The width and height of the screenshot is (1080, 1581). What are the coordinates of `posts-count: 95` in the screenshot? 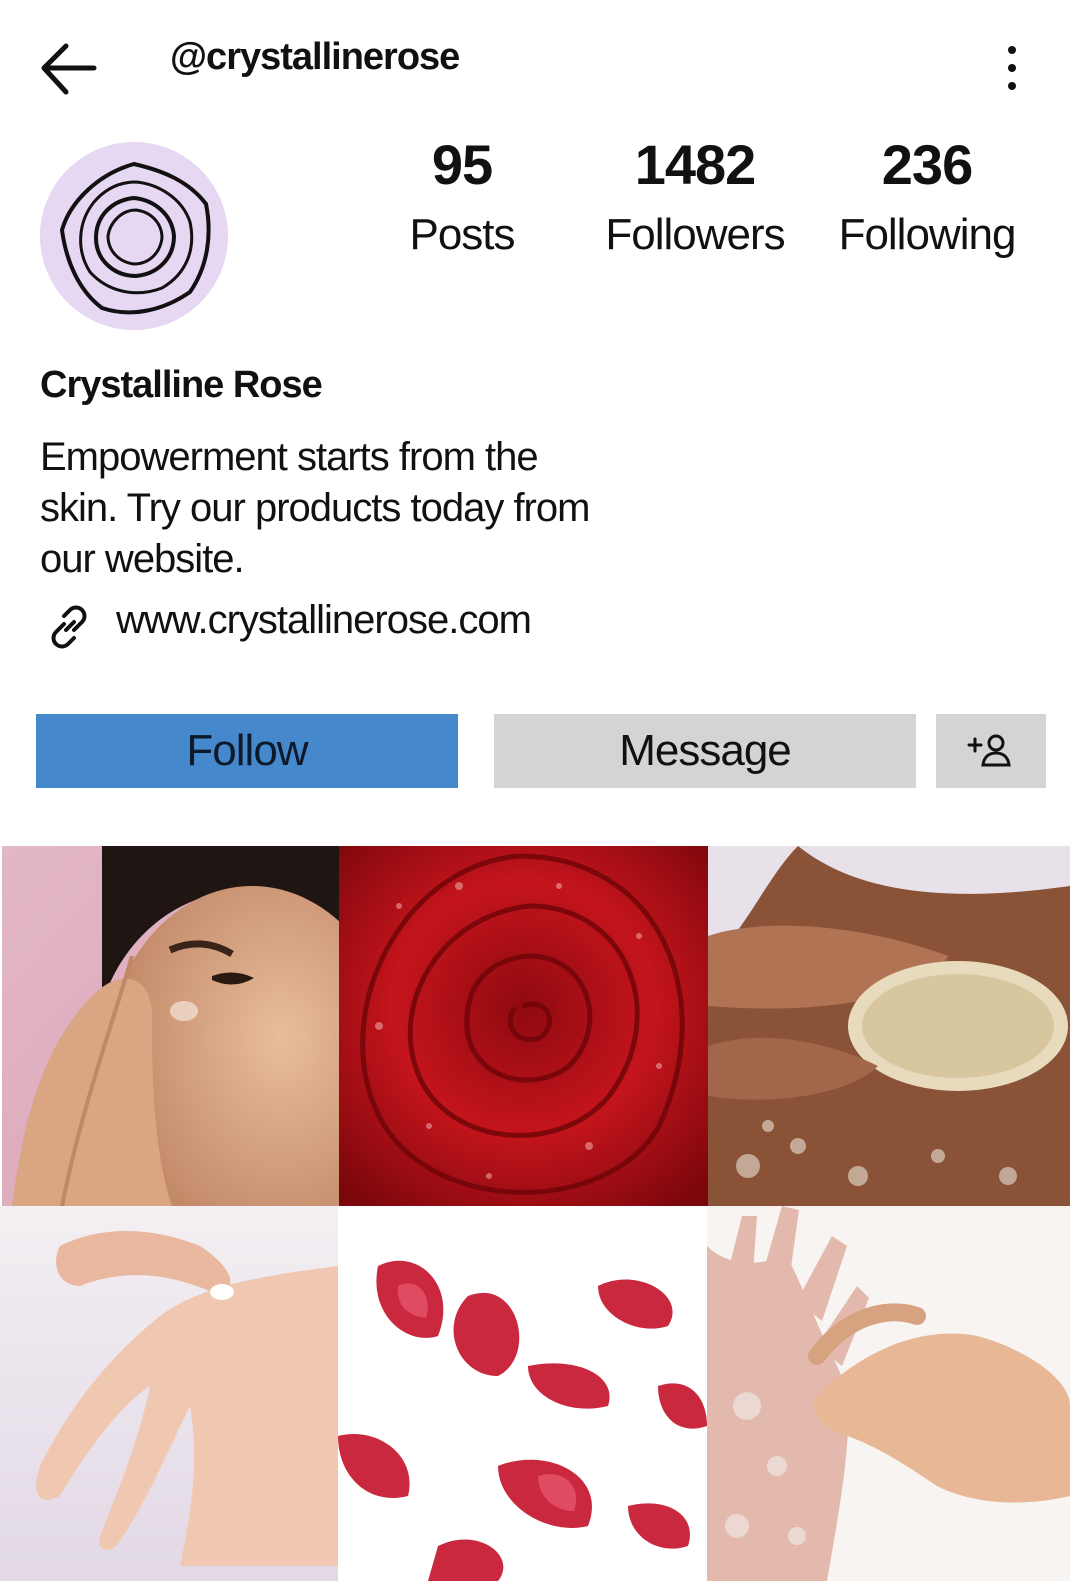 It's located at (462, 164).